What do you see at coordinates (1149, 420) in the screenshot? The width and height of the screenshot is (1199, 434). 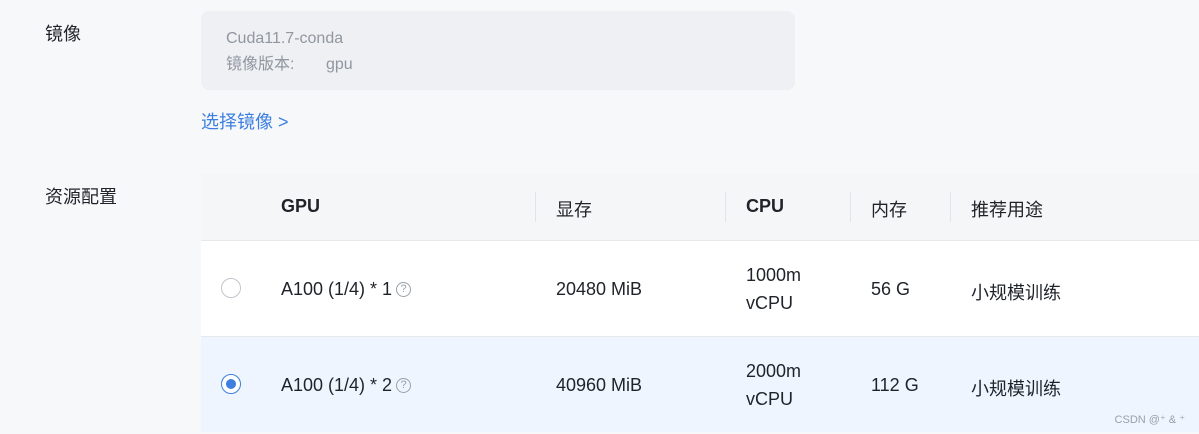 I see `watermark: CSDN @⁺ & ⁺` at bounding box center [1149, 420].